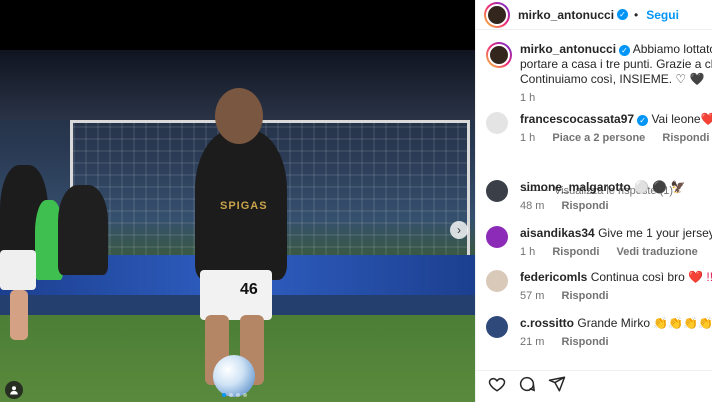  Describe the element at coordinates (83, 230) in the screenshot. I see `player-left2-body` at that location.